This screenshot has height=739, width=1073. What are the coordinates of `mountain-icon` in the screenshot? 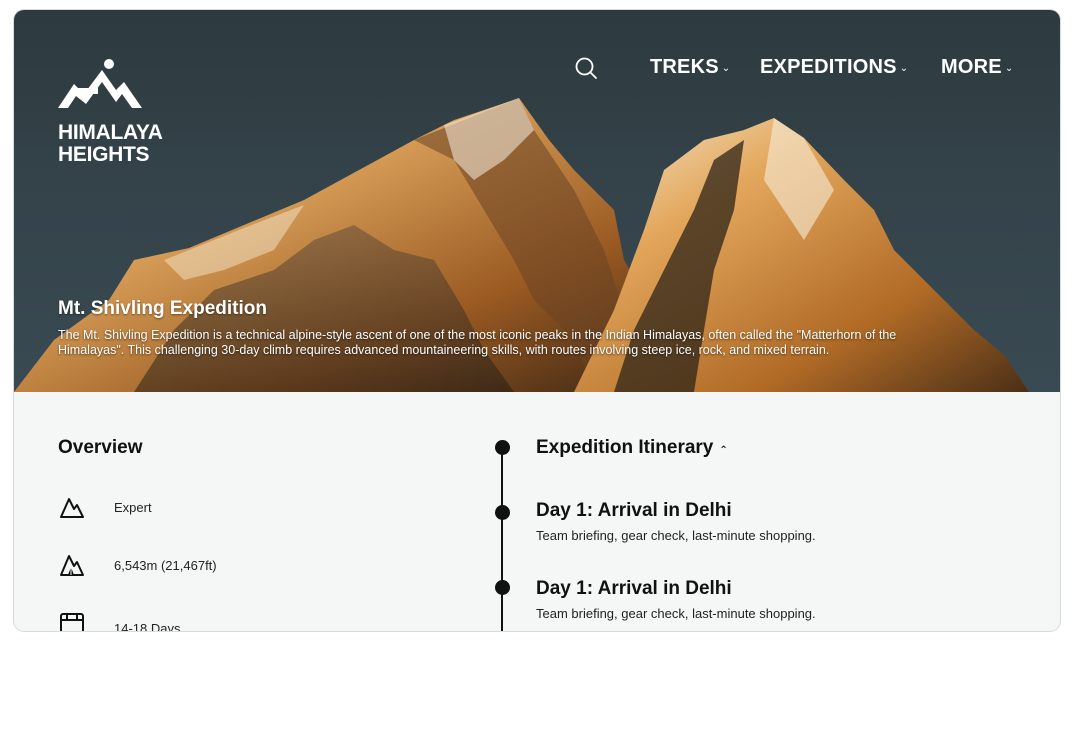 It's located at (72, 507).